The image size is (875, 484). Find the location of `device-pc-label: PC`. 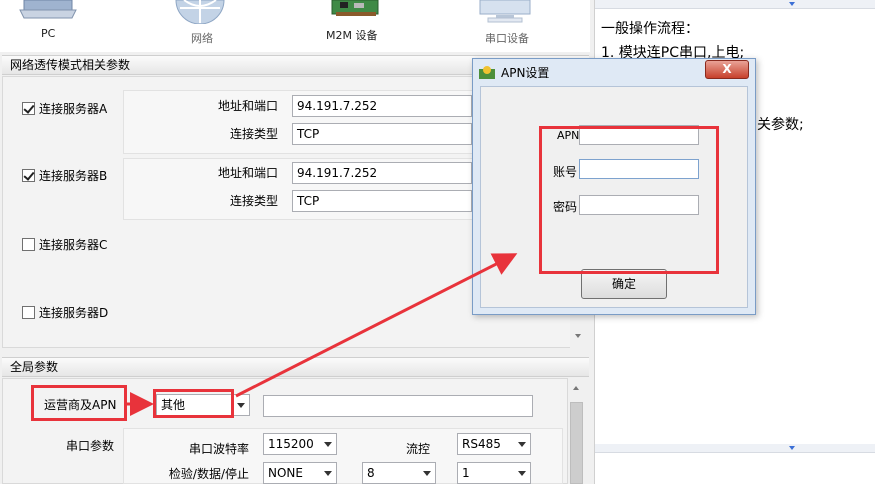

device-pc-label: PC is located at coordinates (48, 33).